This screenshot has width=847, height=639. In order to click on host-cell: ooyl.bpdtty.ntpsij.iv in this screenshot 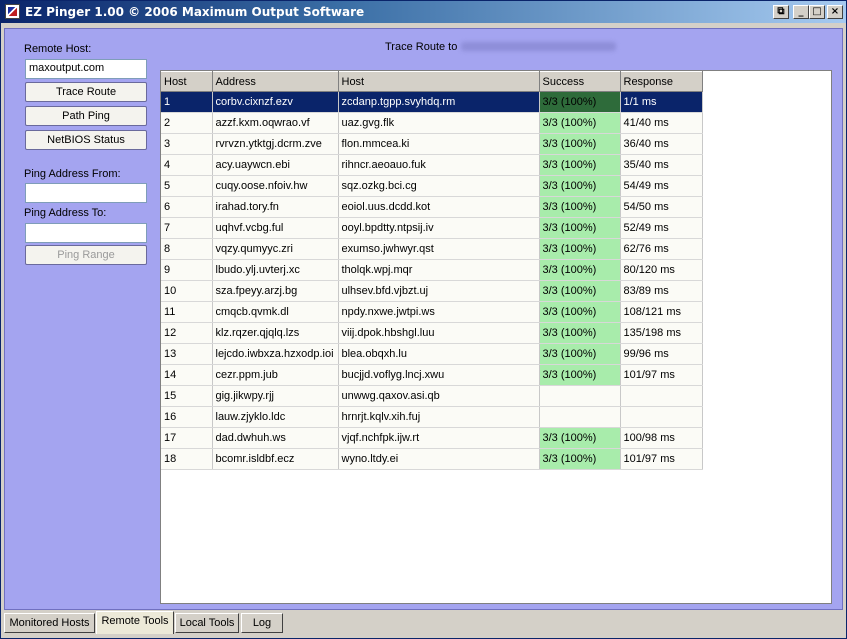, I will do `click(439, 228)`.